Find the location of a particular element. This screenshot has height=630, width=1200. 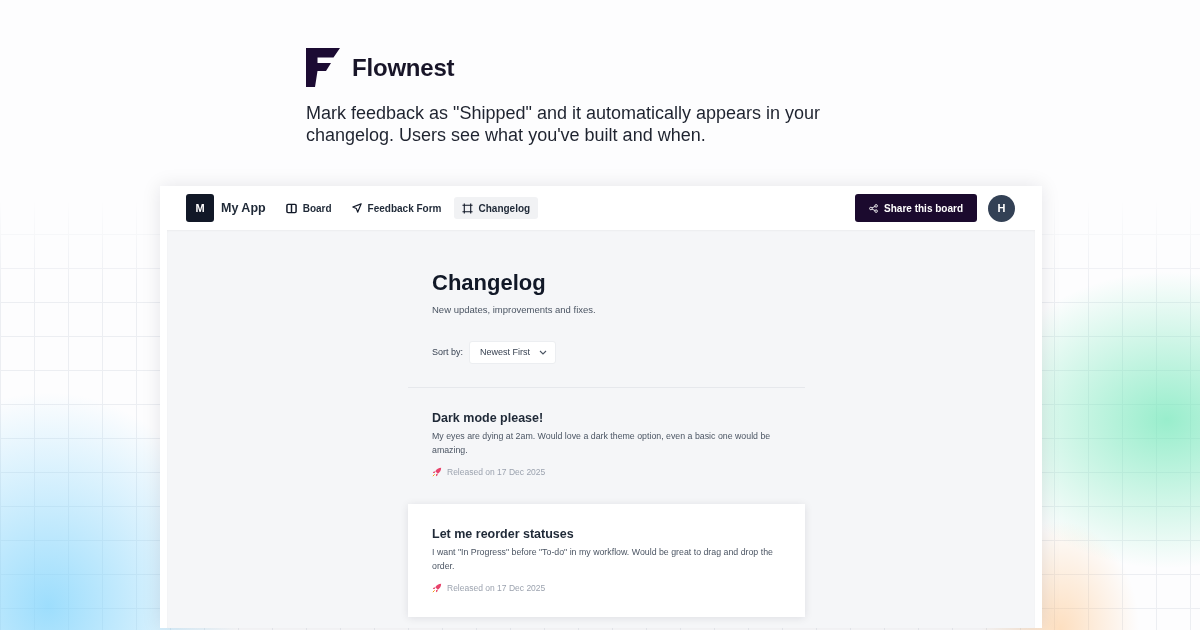

page-title: Changelog is located at coordinates (489, 283).